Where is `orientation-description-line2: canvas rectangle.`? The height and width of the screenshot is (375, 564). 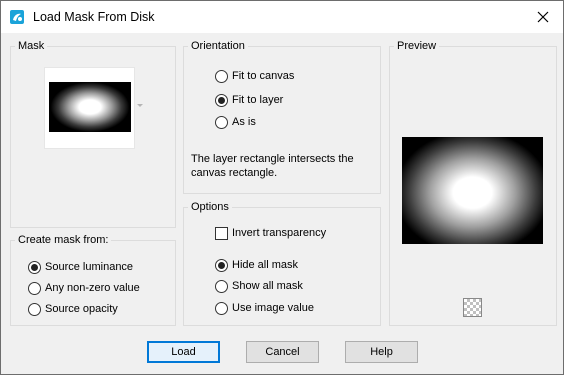
orientation-description-line2: canvas rectangle. is located at coordinates (234, 173).